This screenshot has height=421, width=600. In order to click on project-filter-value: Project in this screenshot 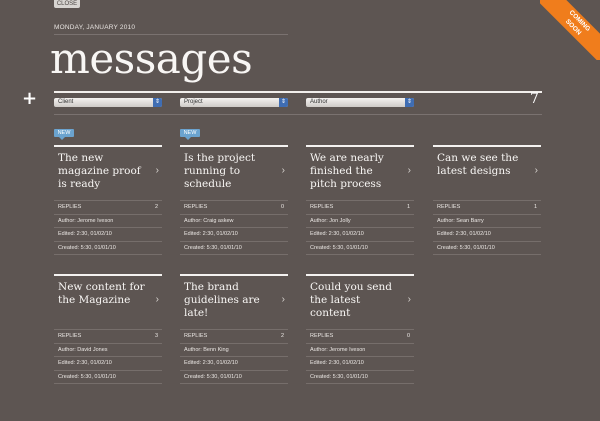, I will do `click(193, 102)`.